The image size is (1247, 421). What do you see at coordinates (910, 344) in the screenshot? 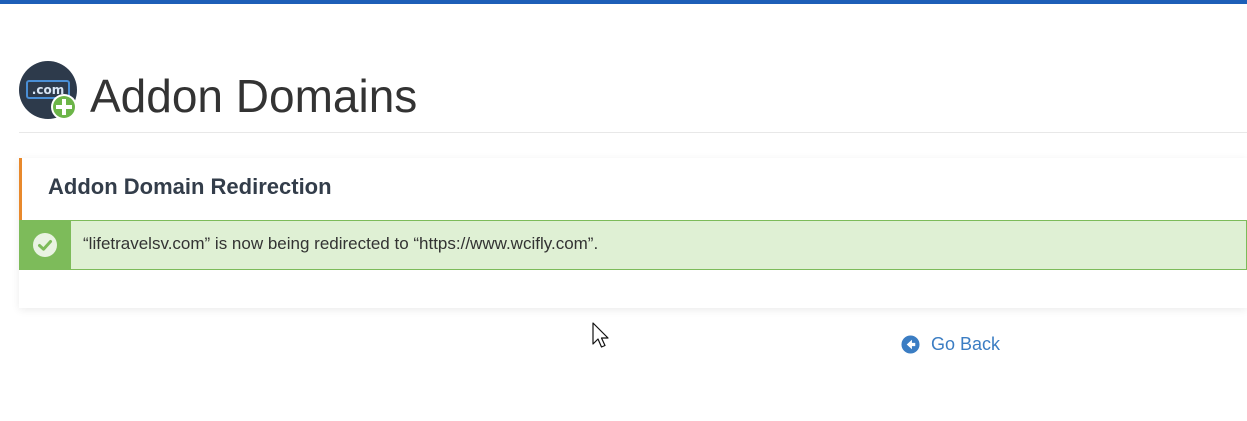
I see `arrow-left-circle-icon` at bounding box center [910, 344].